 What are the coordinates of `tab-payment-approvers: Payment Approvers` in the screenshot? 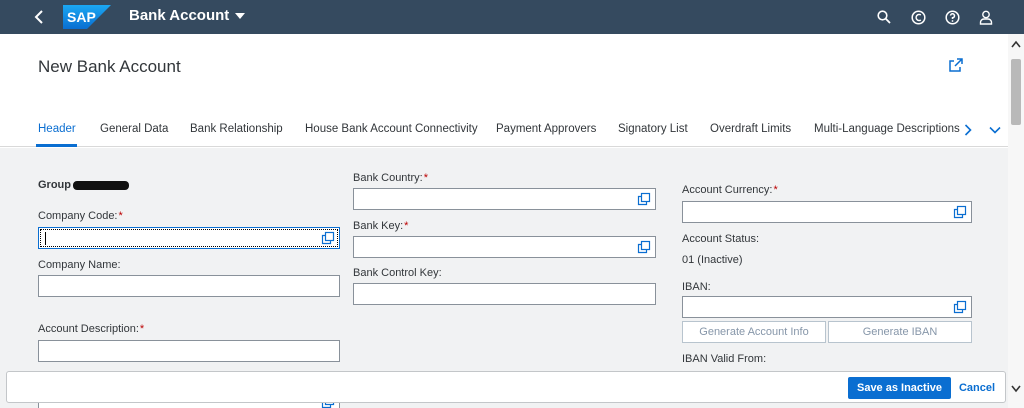 It's located at (546, 129).